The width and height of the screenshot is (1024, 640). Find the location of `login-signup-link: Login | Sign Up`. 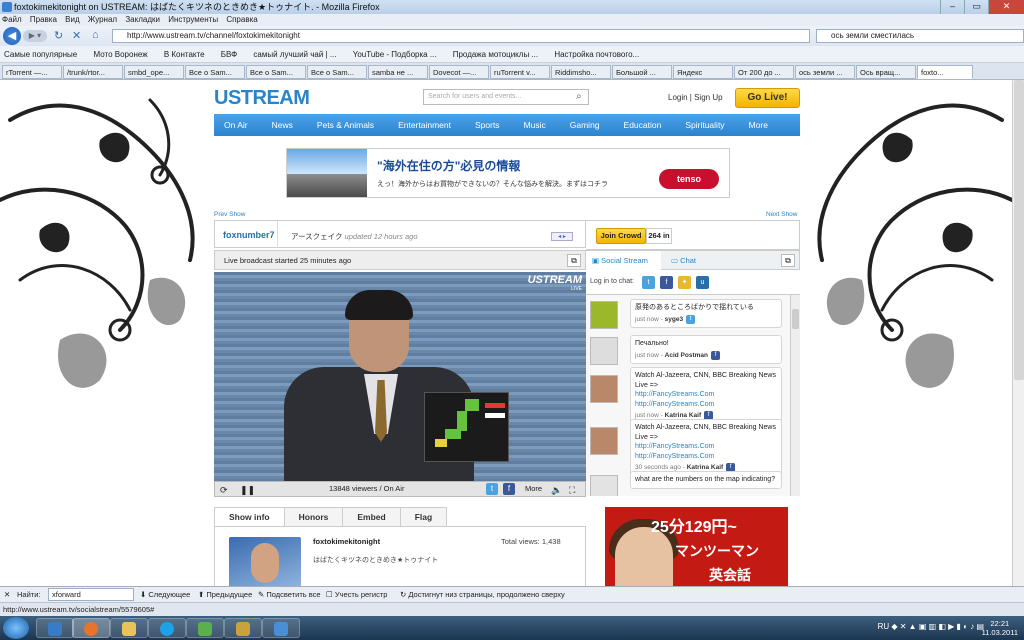

login-signup-link: Login | Sign Up is located at coordinates (695, 97).